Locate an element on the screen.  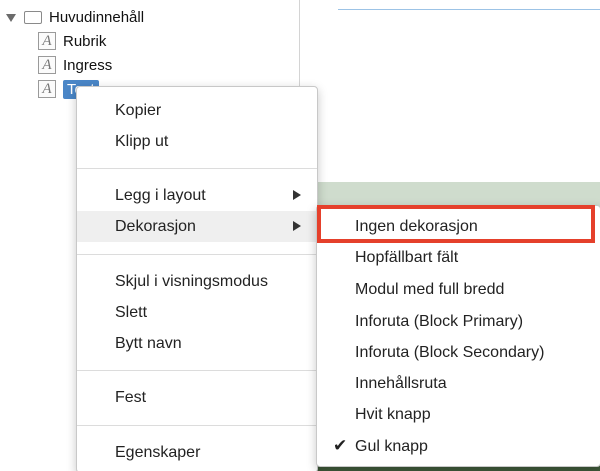
menu-item-label: Klipp ut is located at coordinates (142, 141).